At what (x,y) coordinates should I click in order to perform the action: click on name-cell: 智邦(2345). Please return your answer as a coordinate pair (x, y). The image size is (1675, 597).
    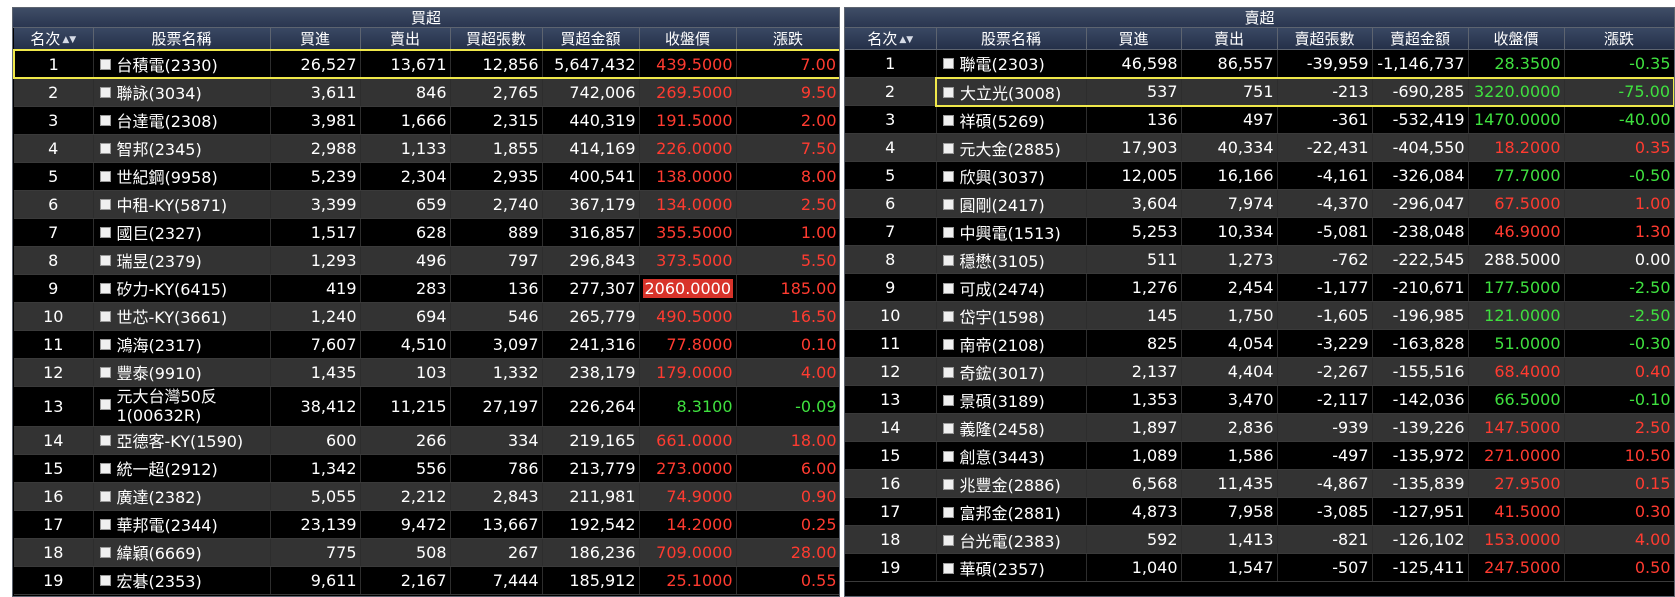
    Looking at the image, I should click on (182, 148).